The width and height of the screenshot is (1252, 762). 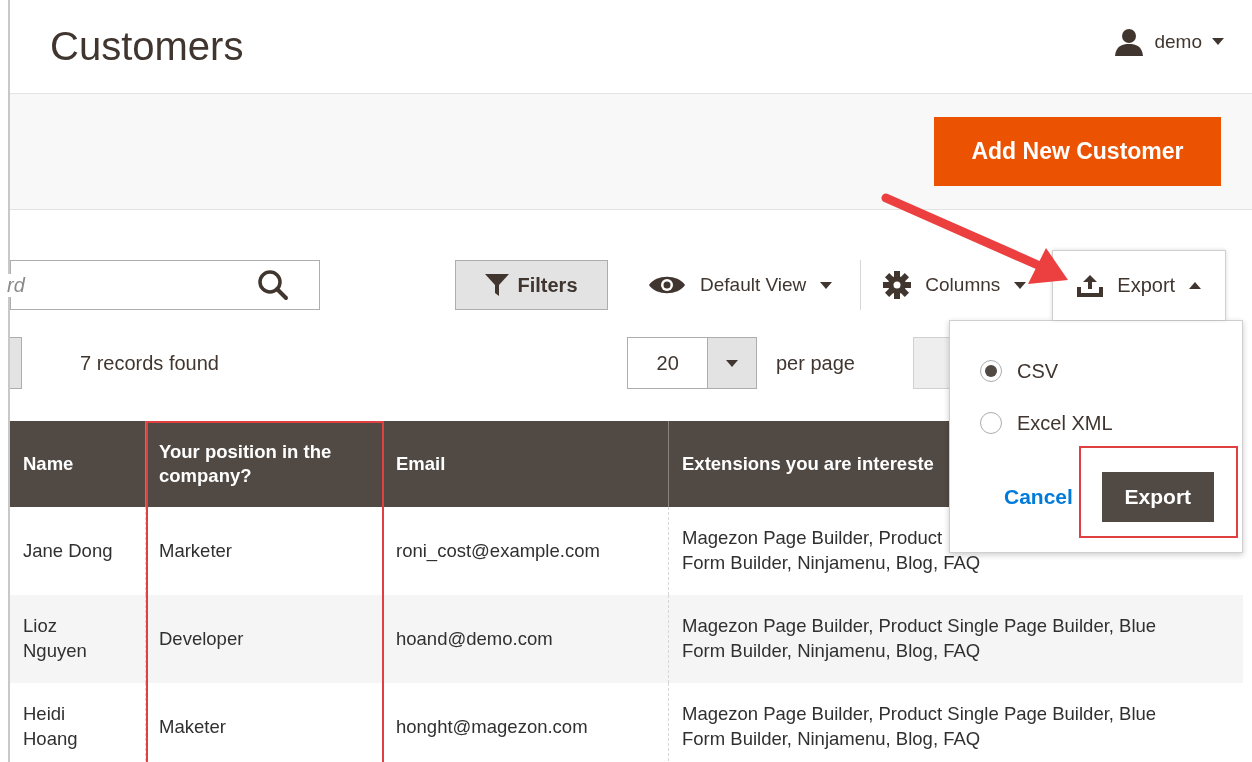 I want to click on extensions-cell: Magezon Page Builder, Product Single Page Builder, Blue Form Builder, Ninjamenu, Blog, FAQ, so click(x=955, y=722).